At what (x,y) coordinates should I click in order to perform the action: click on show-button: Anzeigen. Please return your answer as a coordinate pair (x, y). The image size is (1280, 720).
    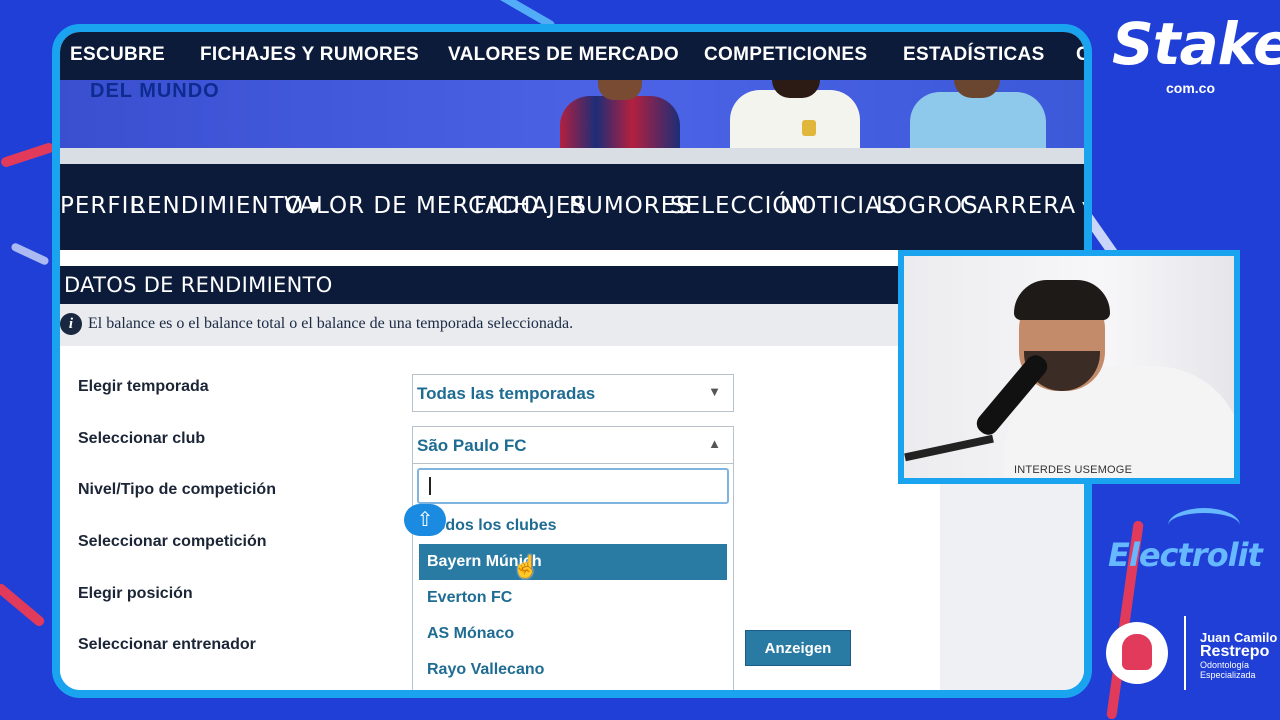
    Looking at the image, I should click on (798, 648).